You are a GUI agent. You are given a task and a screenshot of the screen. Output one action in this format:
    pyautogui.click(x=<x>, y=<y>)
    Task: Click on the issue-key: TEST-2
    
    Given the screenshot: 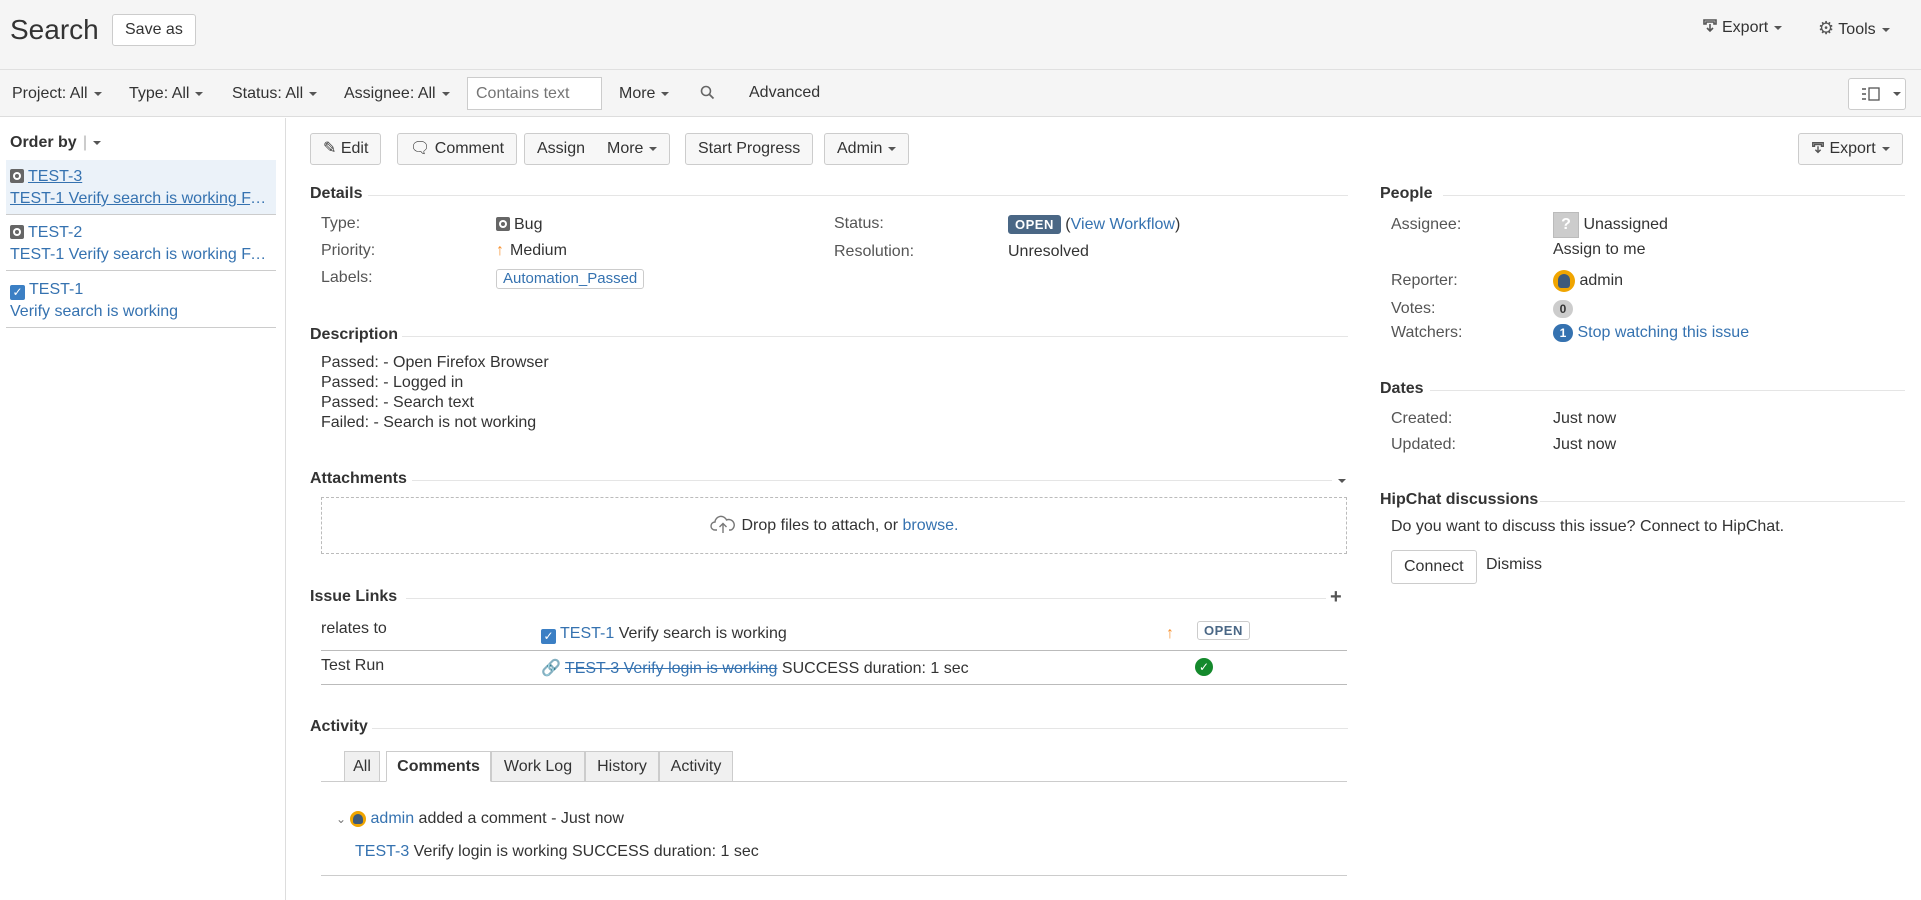 What is the action you would take?
    pyautogui.click(x=55, y=232)
    